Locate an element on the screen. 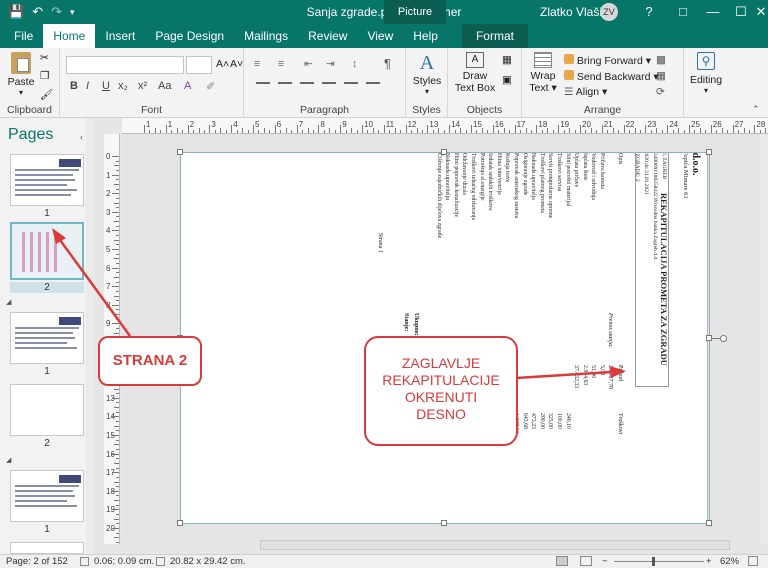  two-page-view-icon is located at coordinates (586, 561).